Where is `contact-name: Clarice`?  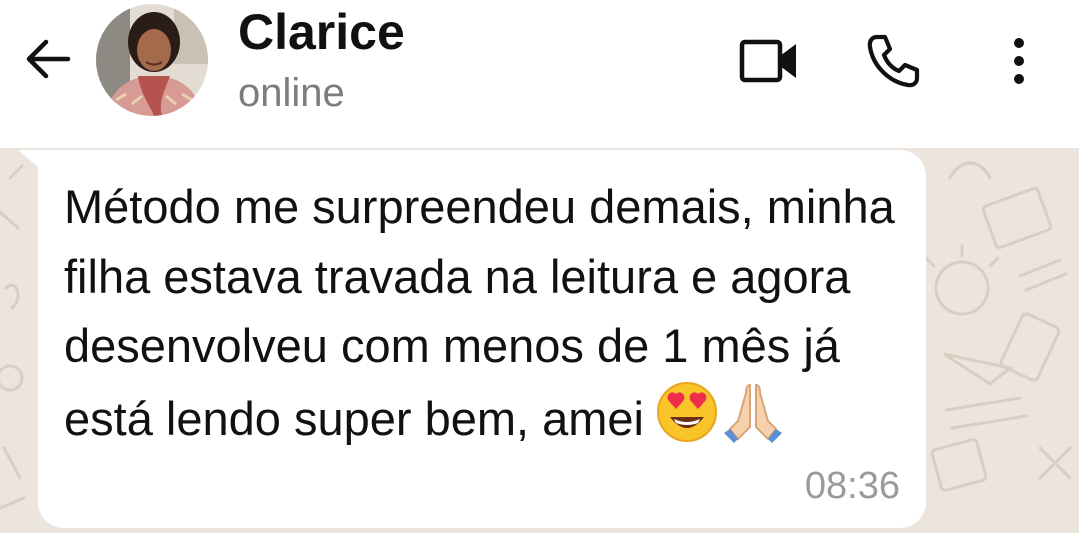
contact-name: Clarice is located at coordinates (321, 32).